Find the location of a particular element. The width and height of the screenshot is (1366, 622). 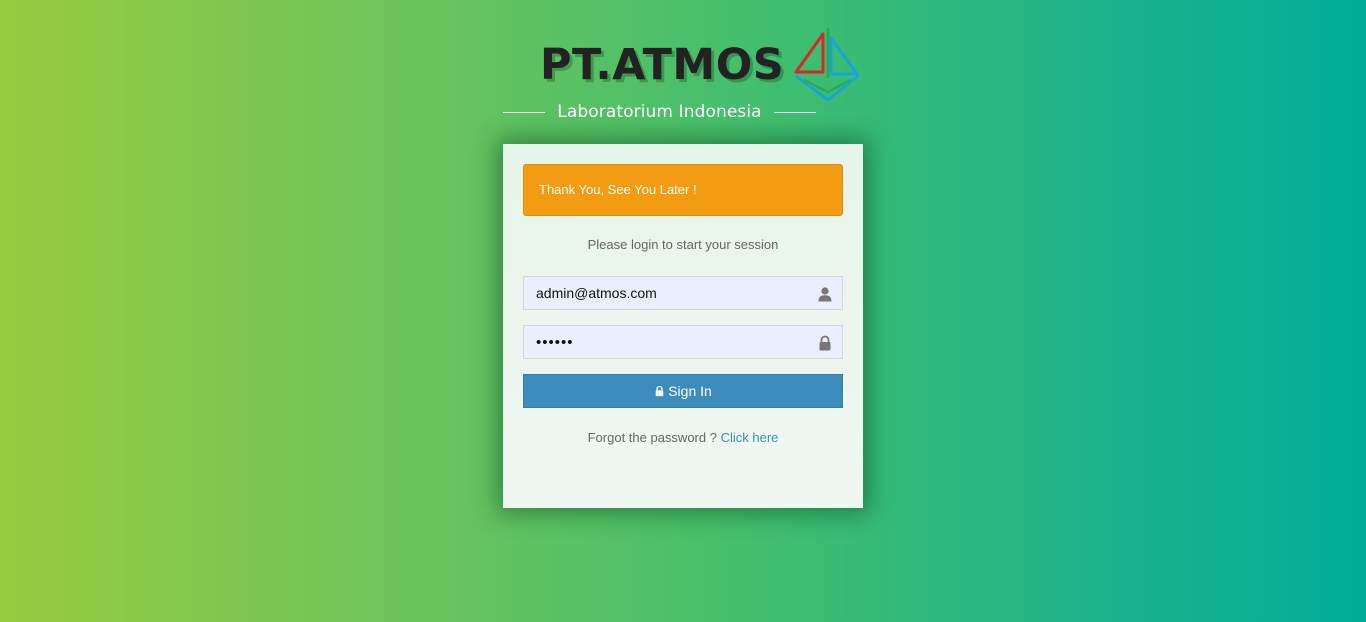

email-field-group is located at coordinates (683, 293).